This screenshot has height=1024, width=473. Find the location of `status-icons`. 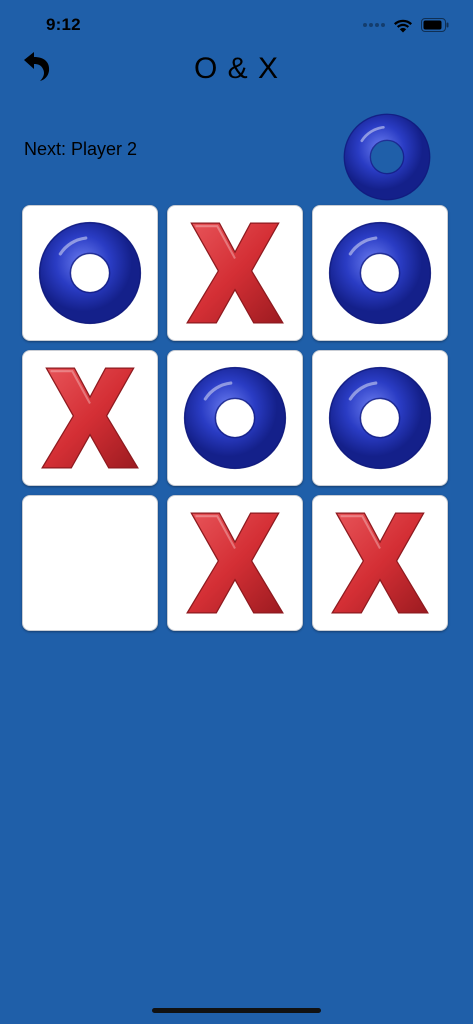

status-icons is located at coordinates (406, 25).